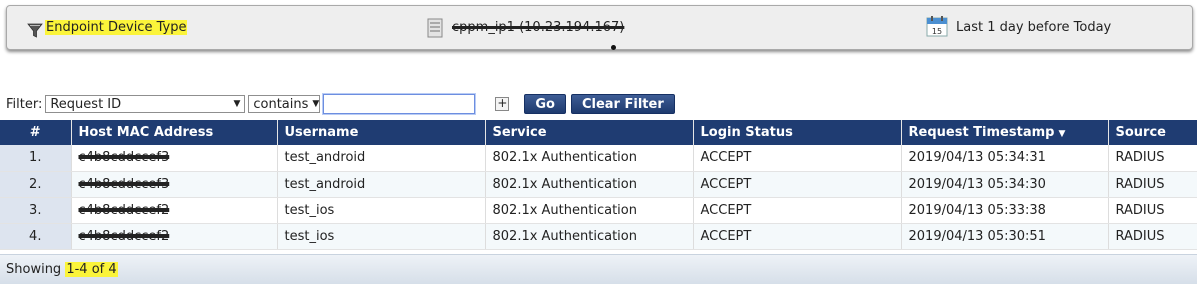 The height and width of the screenshot is (289, 1197). What do you see at coordinates (24, 104) in the screenshot?
I see `filter-label: Filter:` at bounding box center [24, 104].